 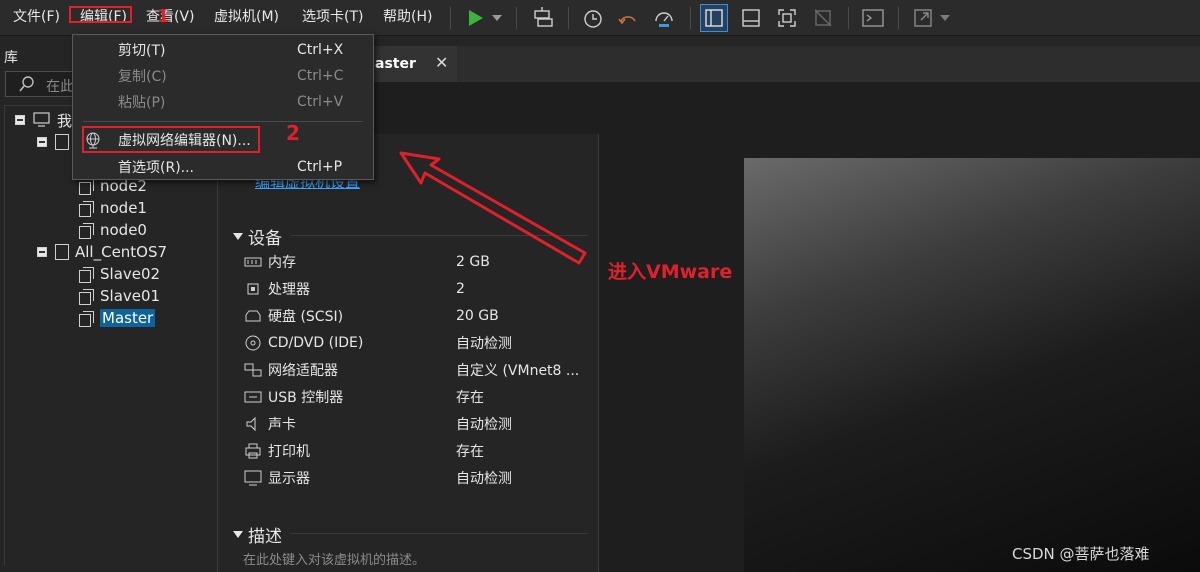 I want to click on tree-node-all-centos7: All_CentOS7, so click(x=102, y=252).